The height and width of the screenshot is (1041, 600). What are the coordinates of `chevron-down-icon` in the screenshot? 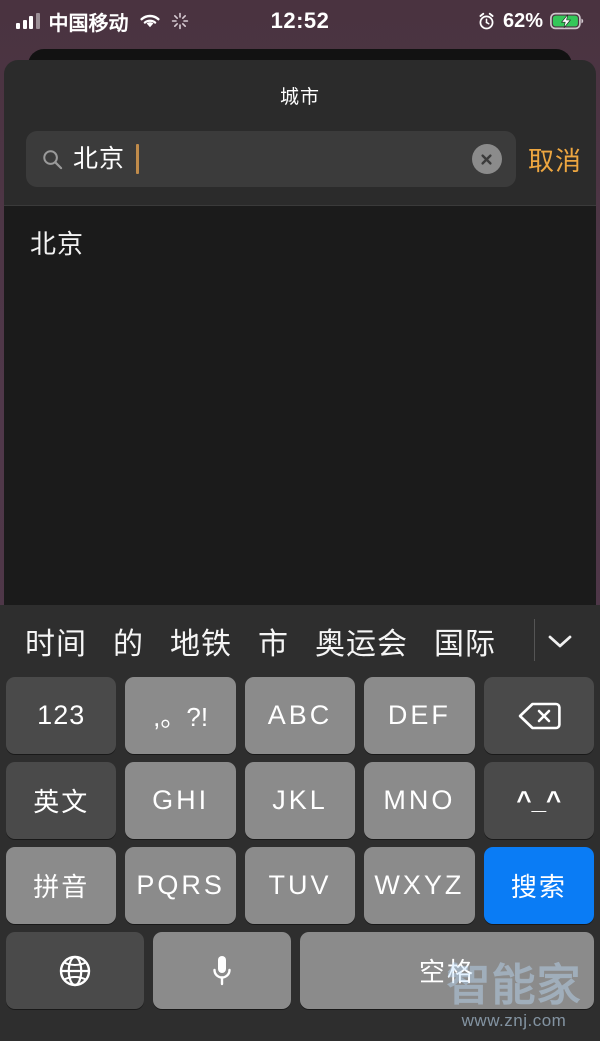 It's located at (560, 641).